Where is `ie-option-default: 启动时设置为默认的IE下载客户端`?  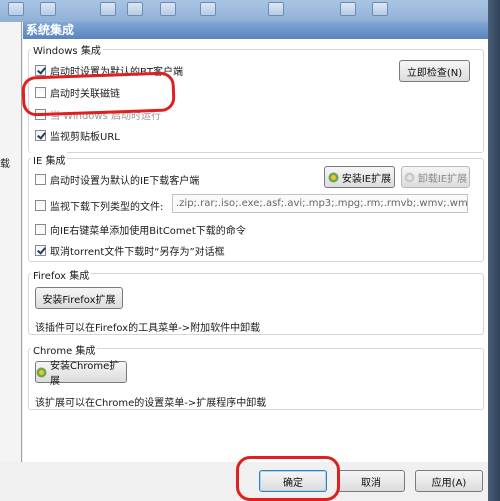 ie-option-default: 启动时设置为默认的IE下载客户端 is located at coordinates (117, 179).